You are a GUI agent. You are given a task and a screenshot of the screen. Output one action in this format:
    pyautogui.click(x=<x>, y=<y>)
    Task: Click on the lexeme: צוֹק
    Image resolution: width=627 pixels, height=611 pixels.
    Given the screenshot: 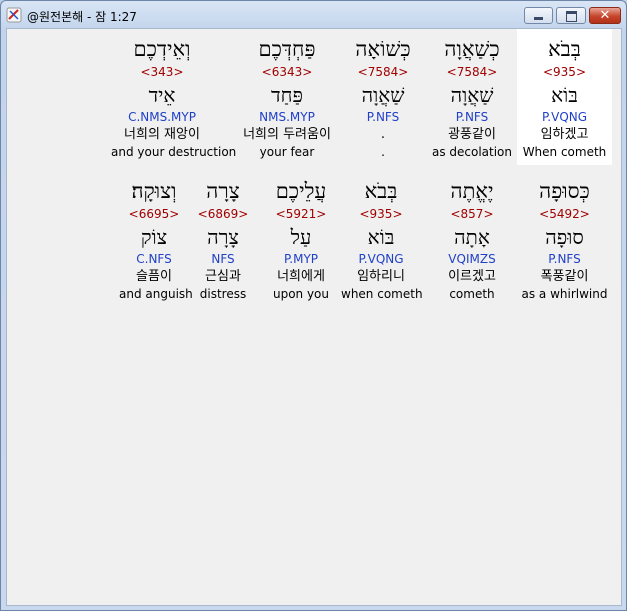 What is the action you would take?
    pyautogui.click(x=154, y=237)
    